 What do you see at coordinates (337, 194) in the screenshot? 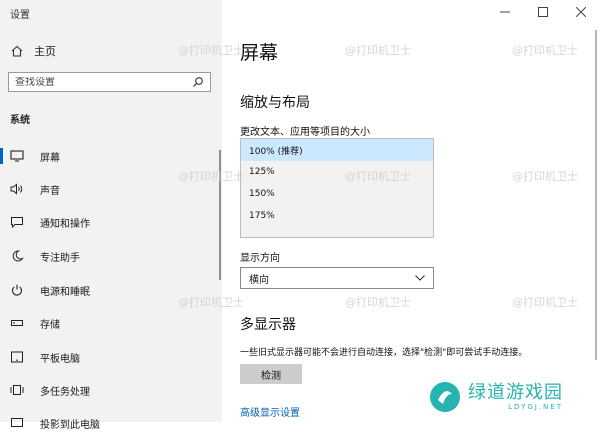
I see `scale-option: 150%` at bounding box center [337, 194].